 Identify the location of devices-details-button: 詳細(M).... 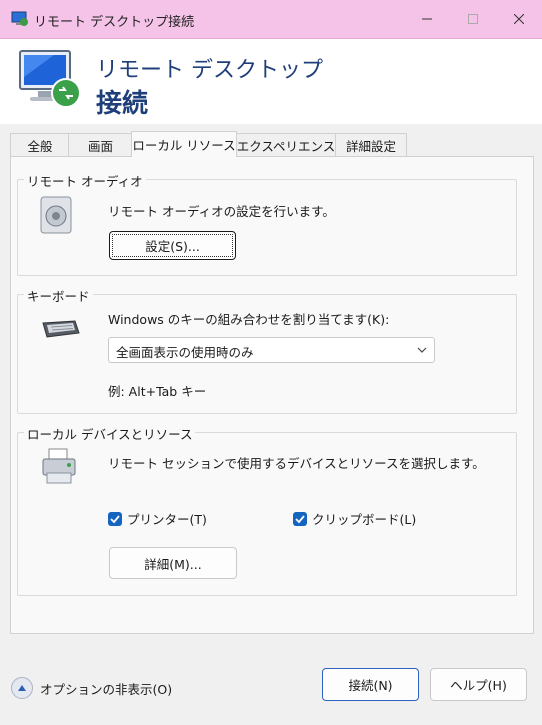
(173, 563).